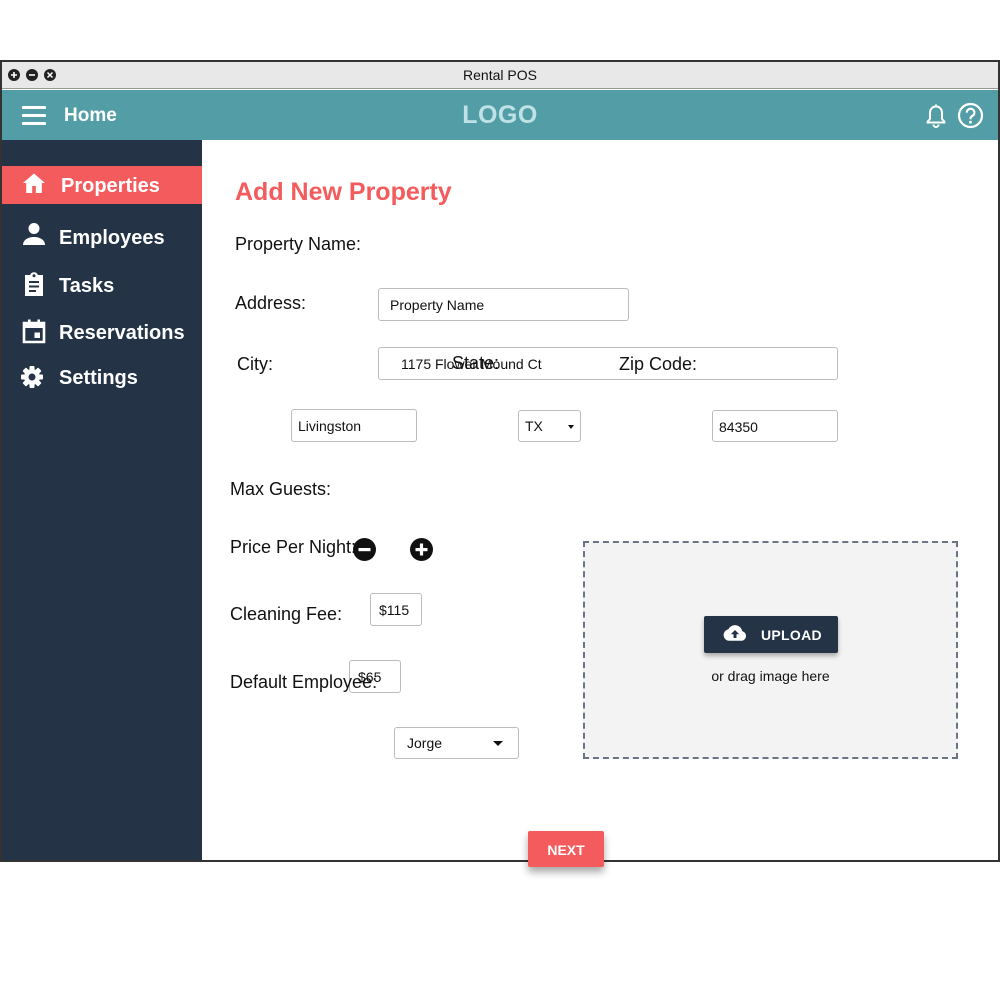  I want to click on drag-hint: or drag image here, so click(770, 676).